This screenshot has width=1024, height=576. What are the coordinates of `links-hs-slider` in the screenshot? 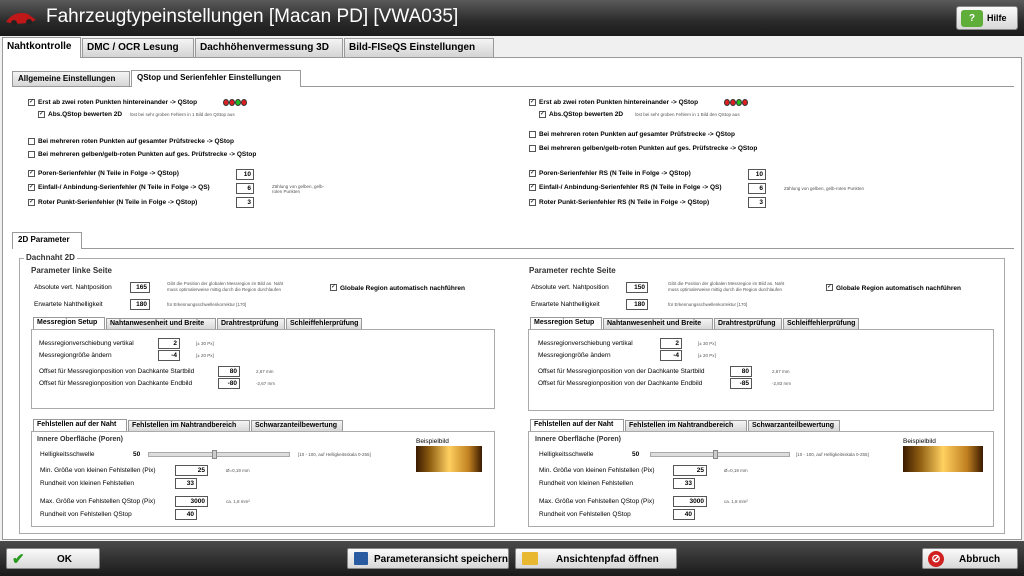 It's located at (219, 454).